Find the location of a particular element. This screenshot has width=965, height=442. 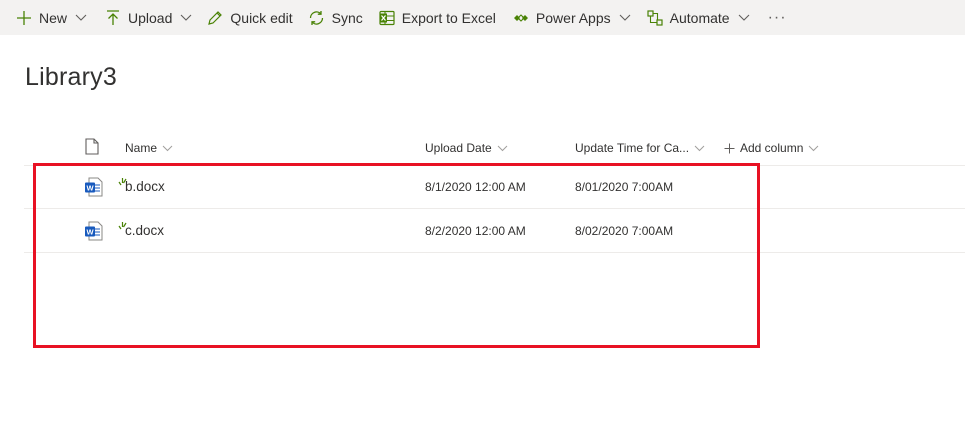

document-icon is located at coordinates (92, 148).